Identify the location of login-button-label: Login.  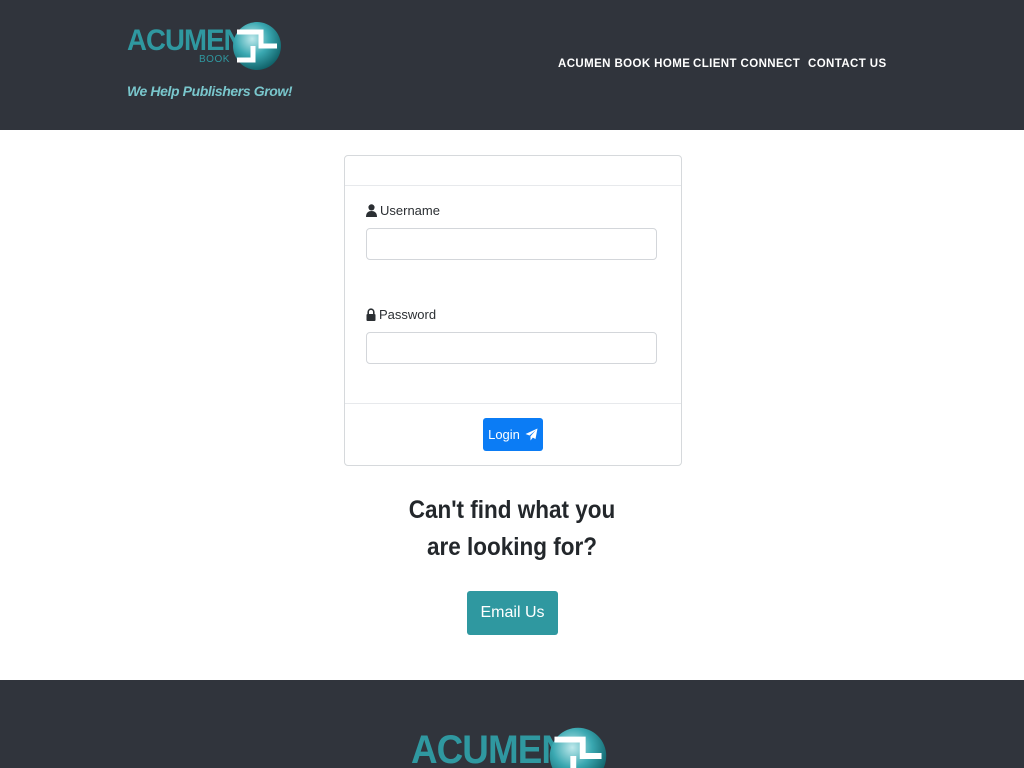
(504, 434).